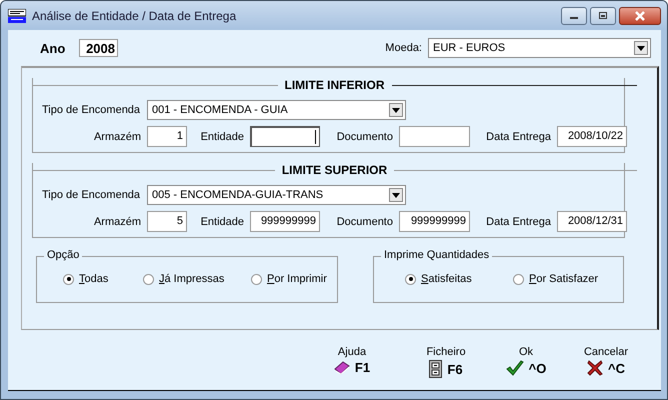  I want to click on radio-option: Todas, so click(103, 279).